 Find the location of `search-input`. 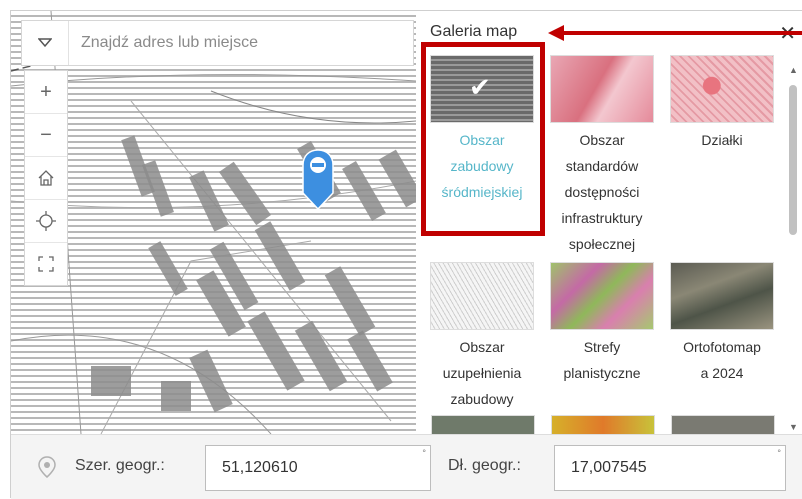

search-input is located at coordinates (236, 43).